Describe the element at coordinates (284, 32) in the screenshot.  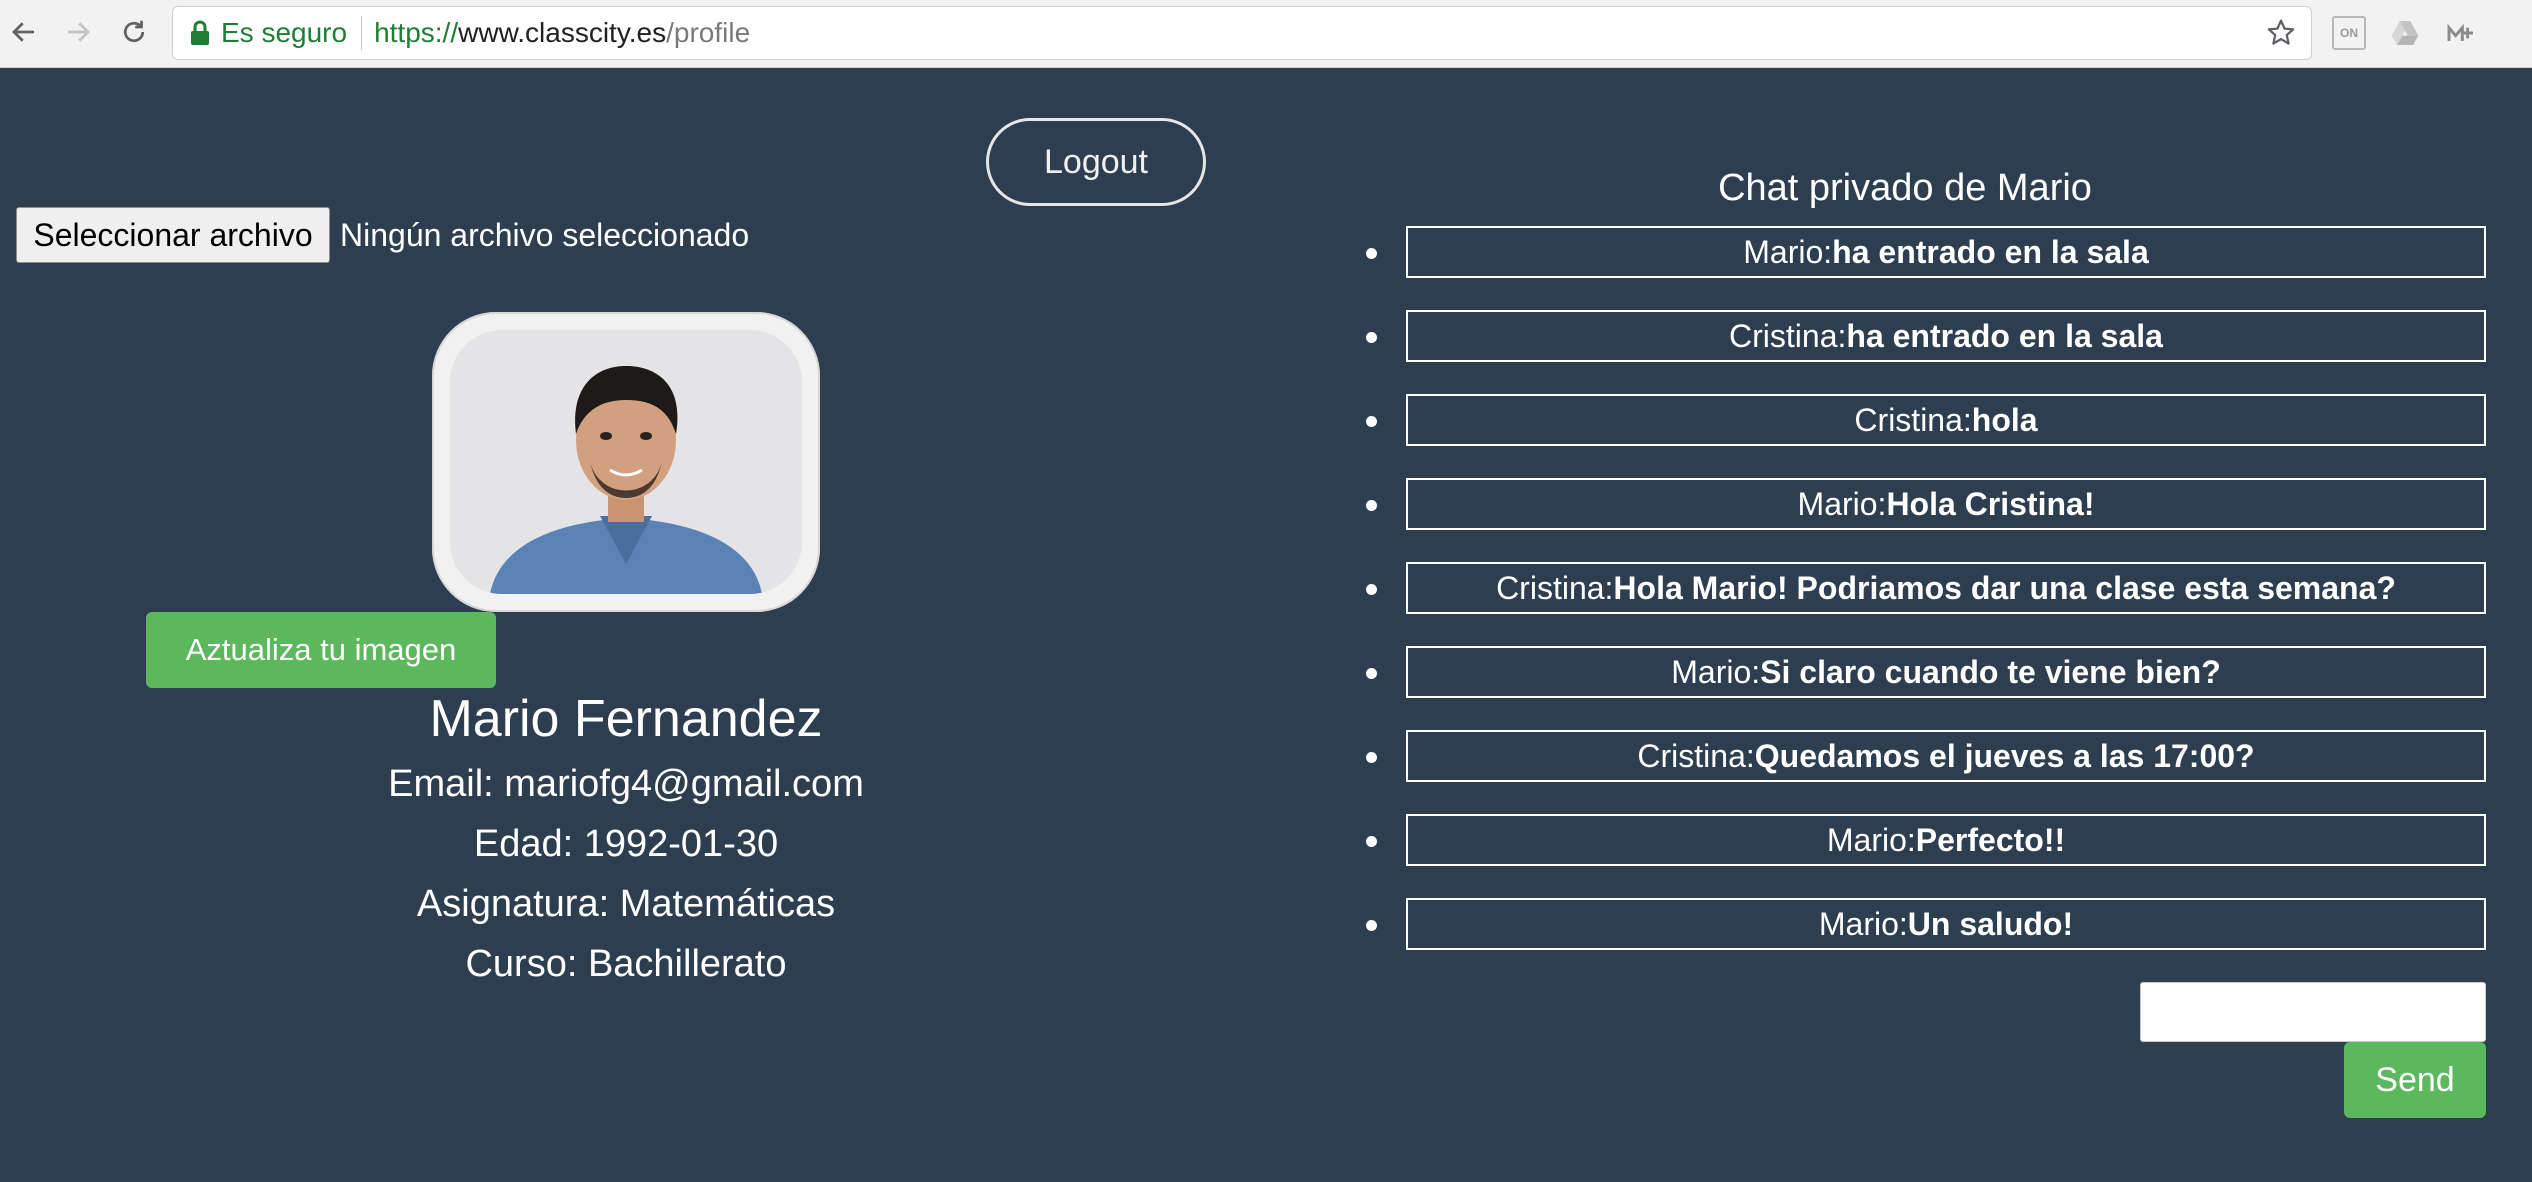
I see `secure-label: Es seguro` at that location.